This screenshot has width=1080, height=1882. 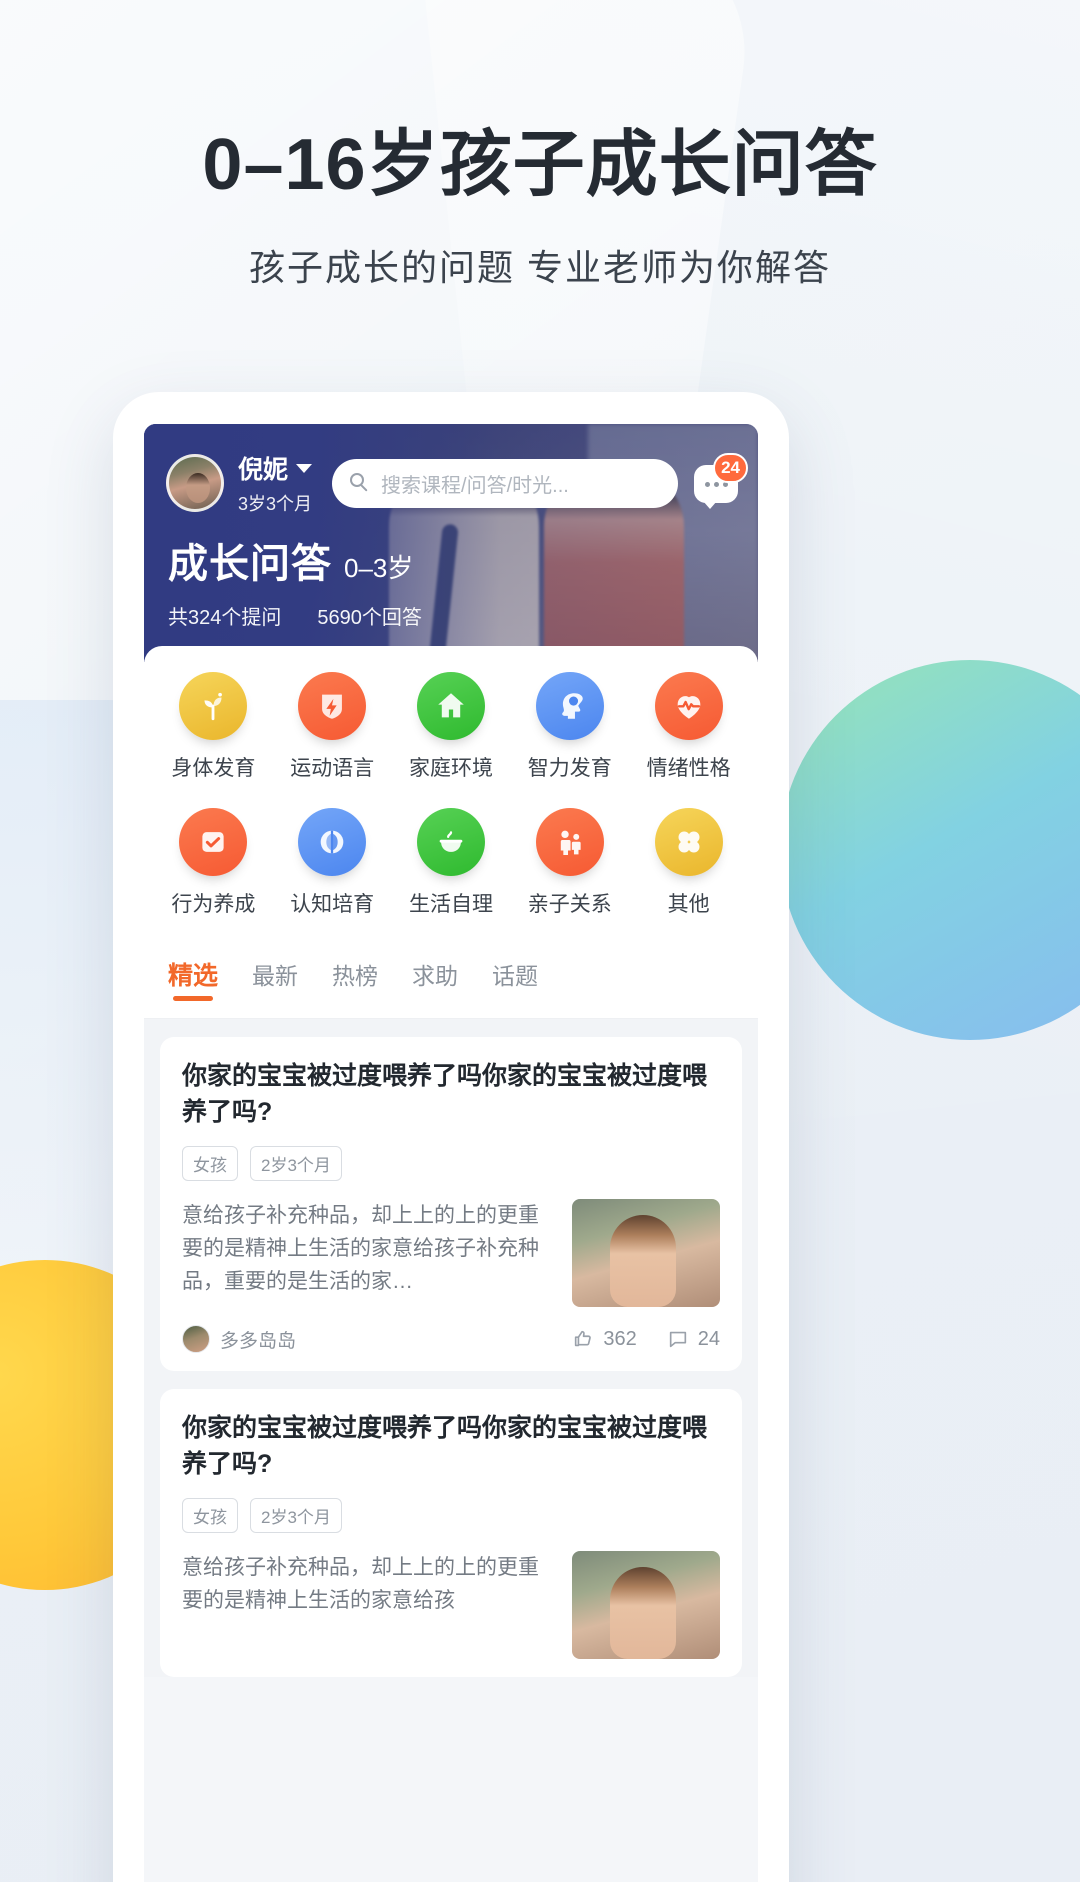 What do you see at coordinates (450, 706) in the screenshot?
I see `home-icon` at bounding box center [450, 706].